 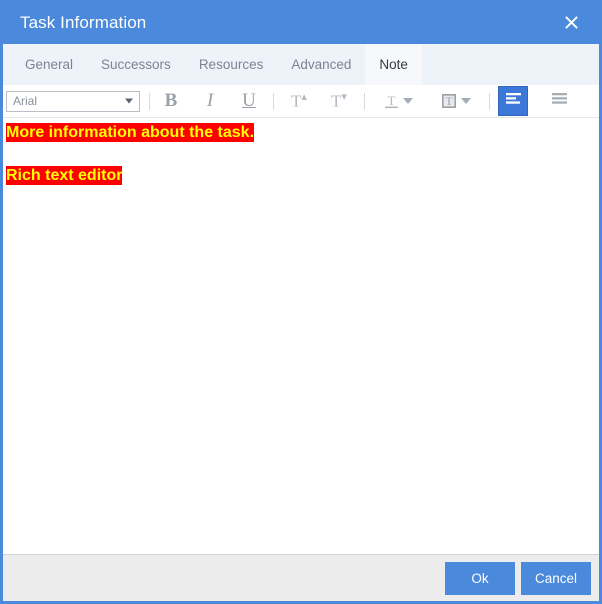 What do you see at coordinates (480, 578) in the screenshot?
I see `ok-button: Ok` at bounding box center [480, 578].